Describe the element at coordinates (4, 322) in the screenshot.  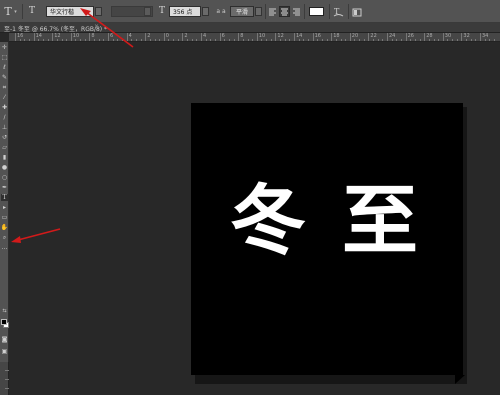
I see `foreground-color-swatch` at that location.